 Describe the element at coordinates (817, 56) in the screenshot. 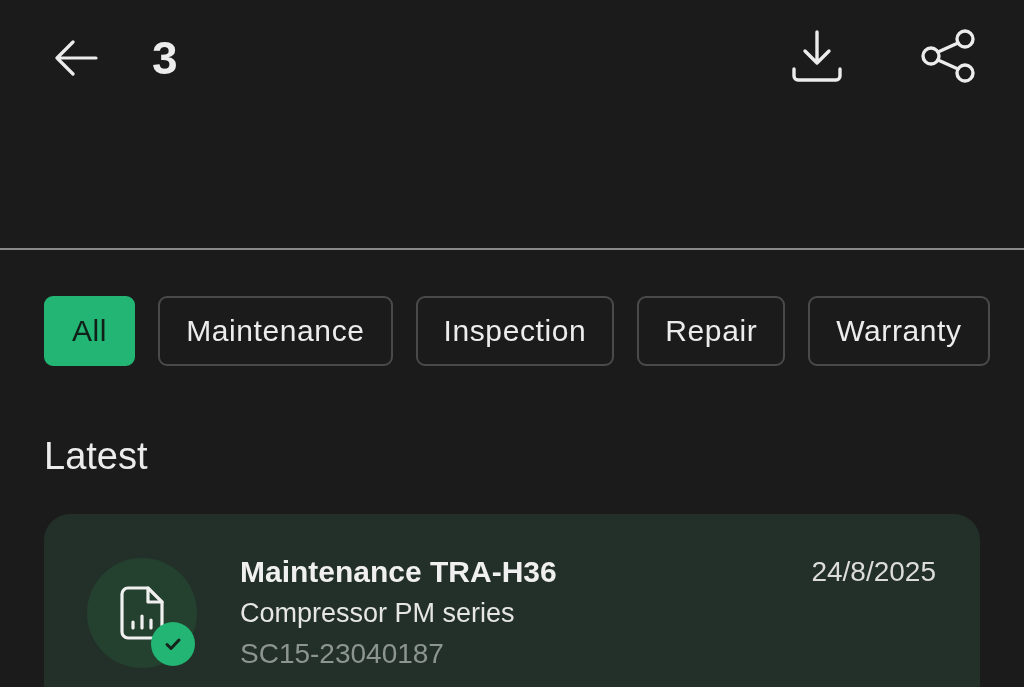

I see `download-icon` at that location.